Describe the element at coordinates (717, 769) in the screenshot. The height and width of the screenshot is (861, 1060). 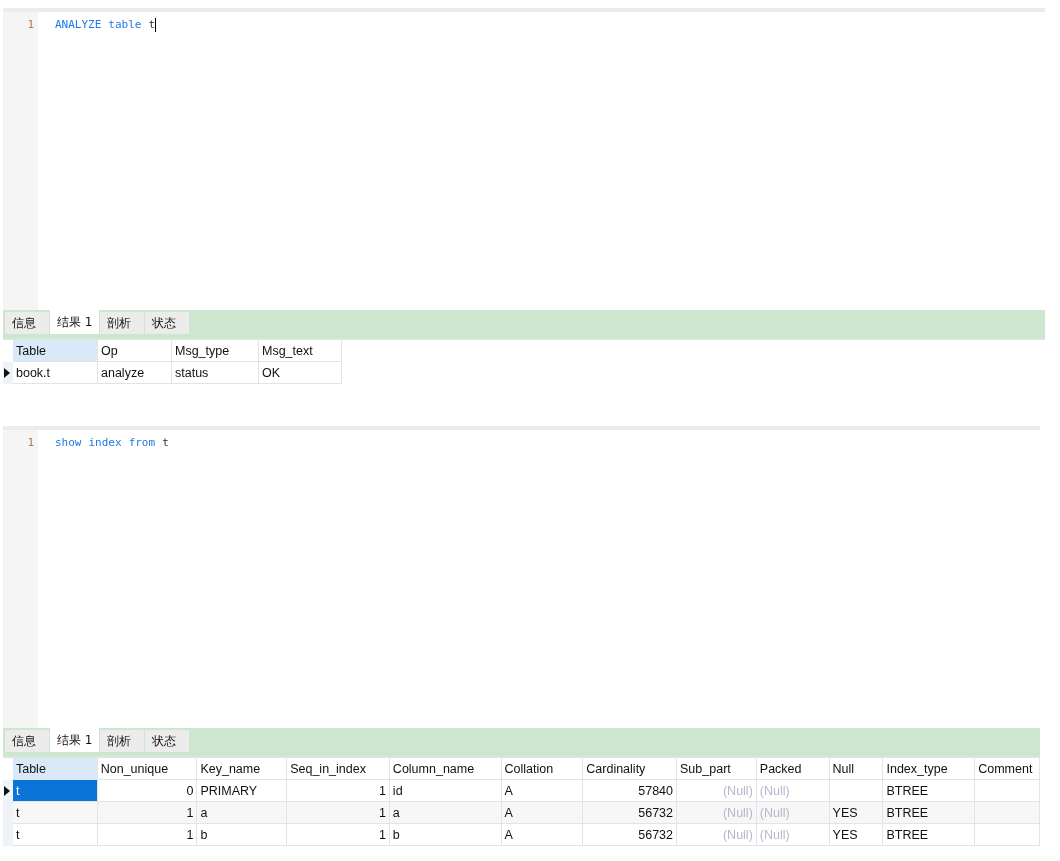
I see `column-header: Sub_part` at that location.